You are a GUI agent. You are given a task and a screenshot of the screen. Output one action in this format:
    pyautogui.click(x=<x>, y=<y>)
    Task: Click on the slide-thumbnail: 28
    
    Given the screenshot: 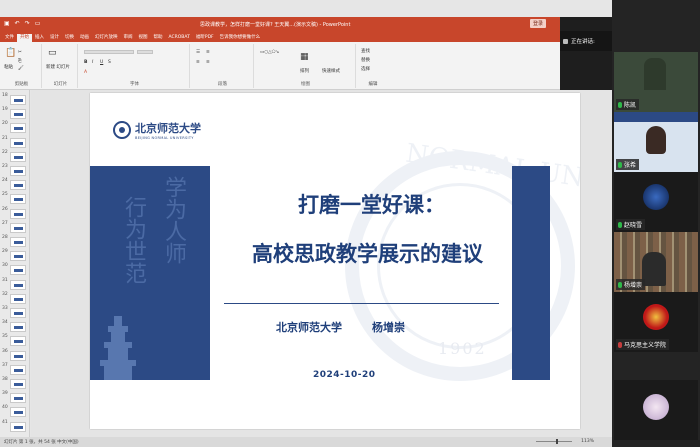 What is the action you would take?
    pyautogui.click(x=15, y=242)
    